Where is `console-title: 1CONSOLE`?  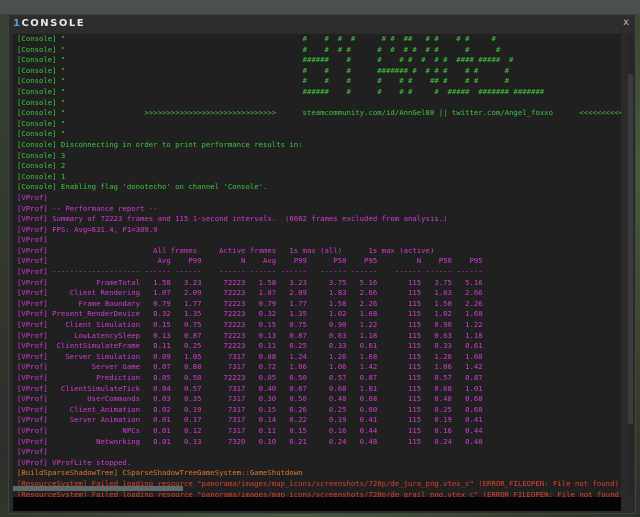 console-title: 1CONSOLE is located at coordinates (49, 23).